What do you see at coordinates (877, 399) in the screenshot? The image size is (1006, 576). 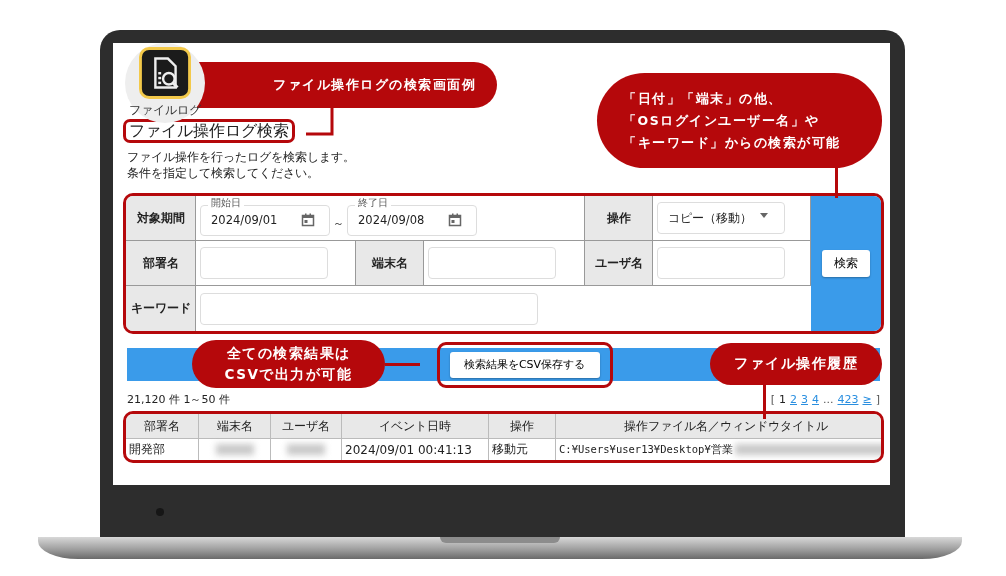 I see `bracket-text: ]` at bounding box center [877, 399].